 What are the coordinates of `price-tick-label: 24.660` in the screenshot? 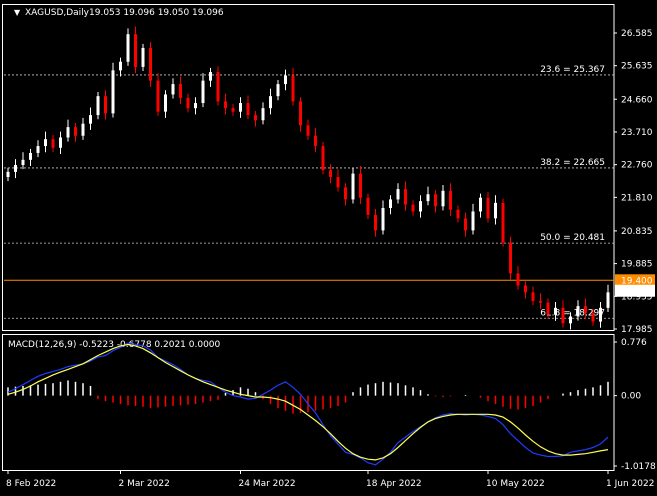 It's located at (637, 100).